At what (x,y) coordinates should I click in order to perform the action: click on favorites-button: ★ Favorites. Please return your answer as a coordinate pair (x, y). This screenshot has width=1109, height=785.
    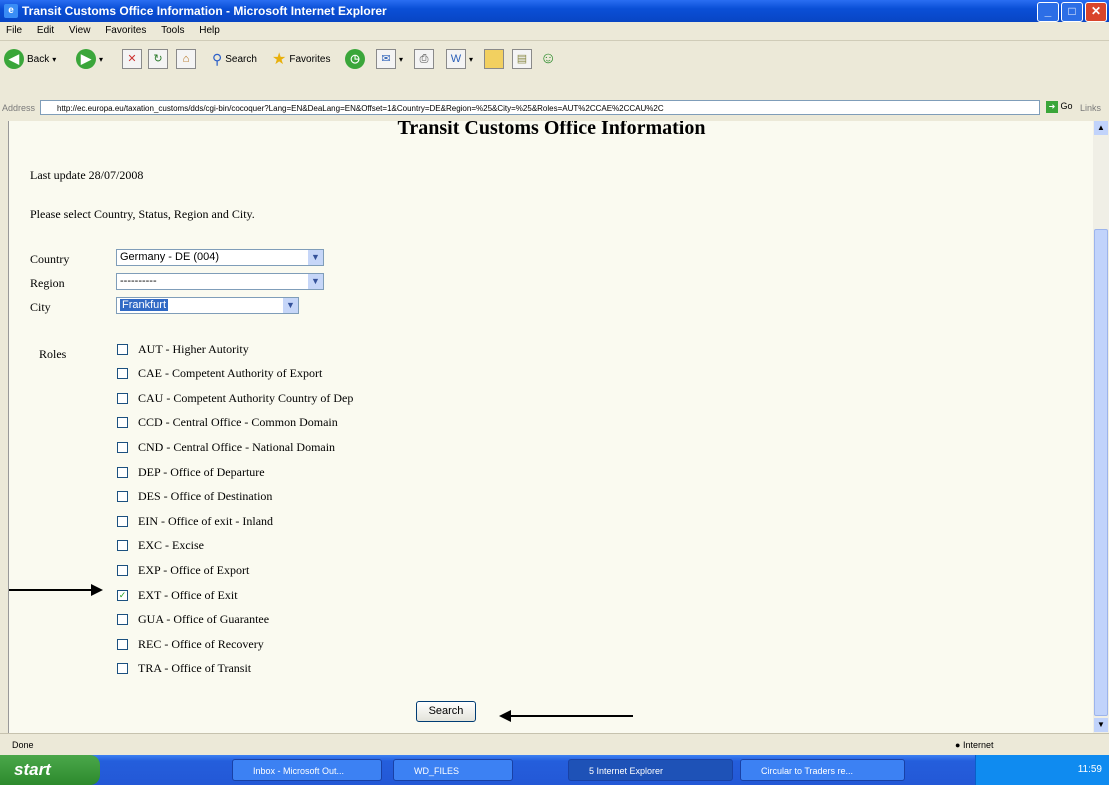
    Looking at the image, I should click on (301, 59).